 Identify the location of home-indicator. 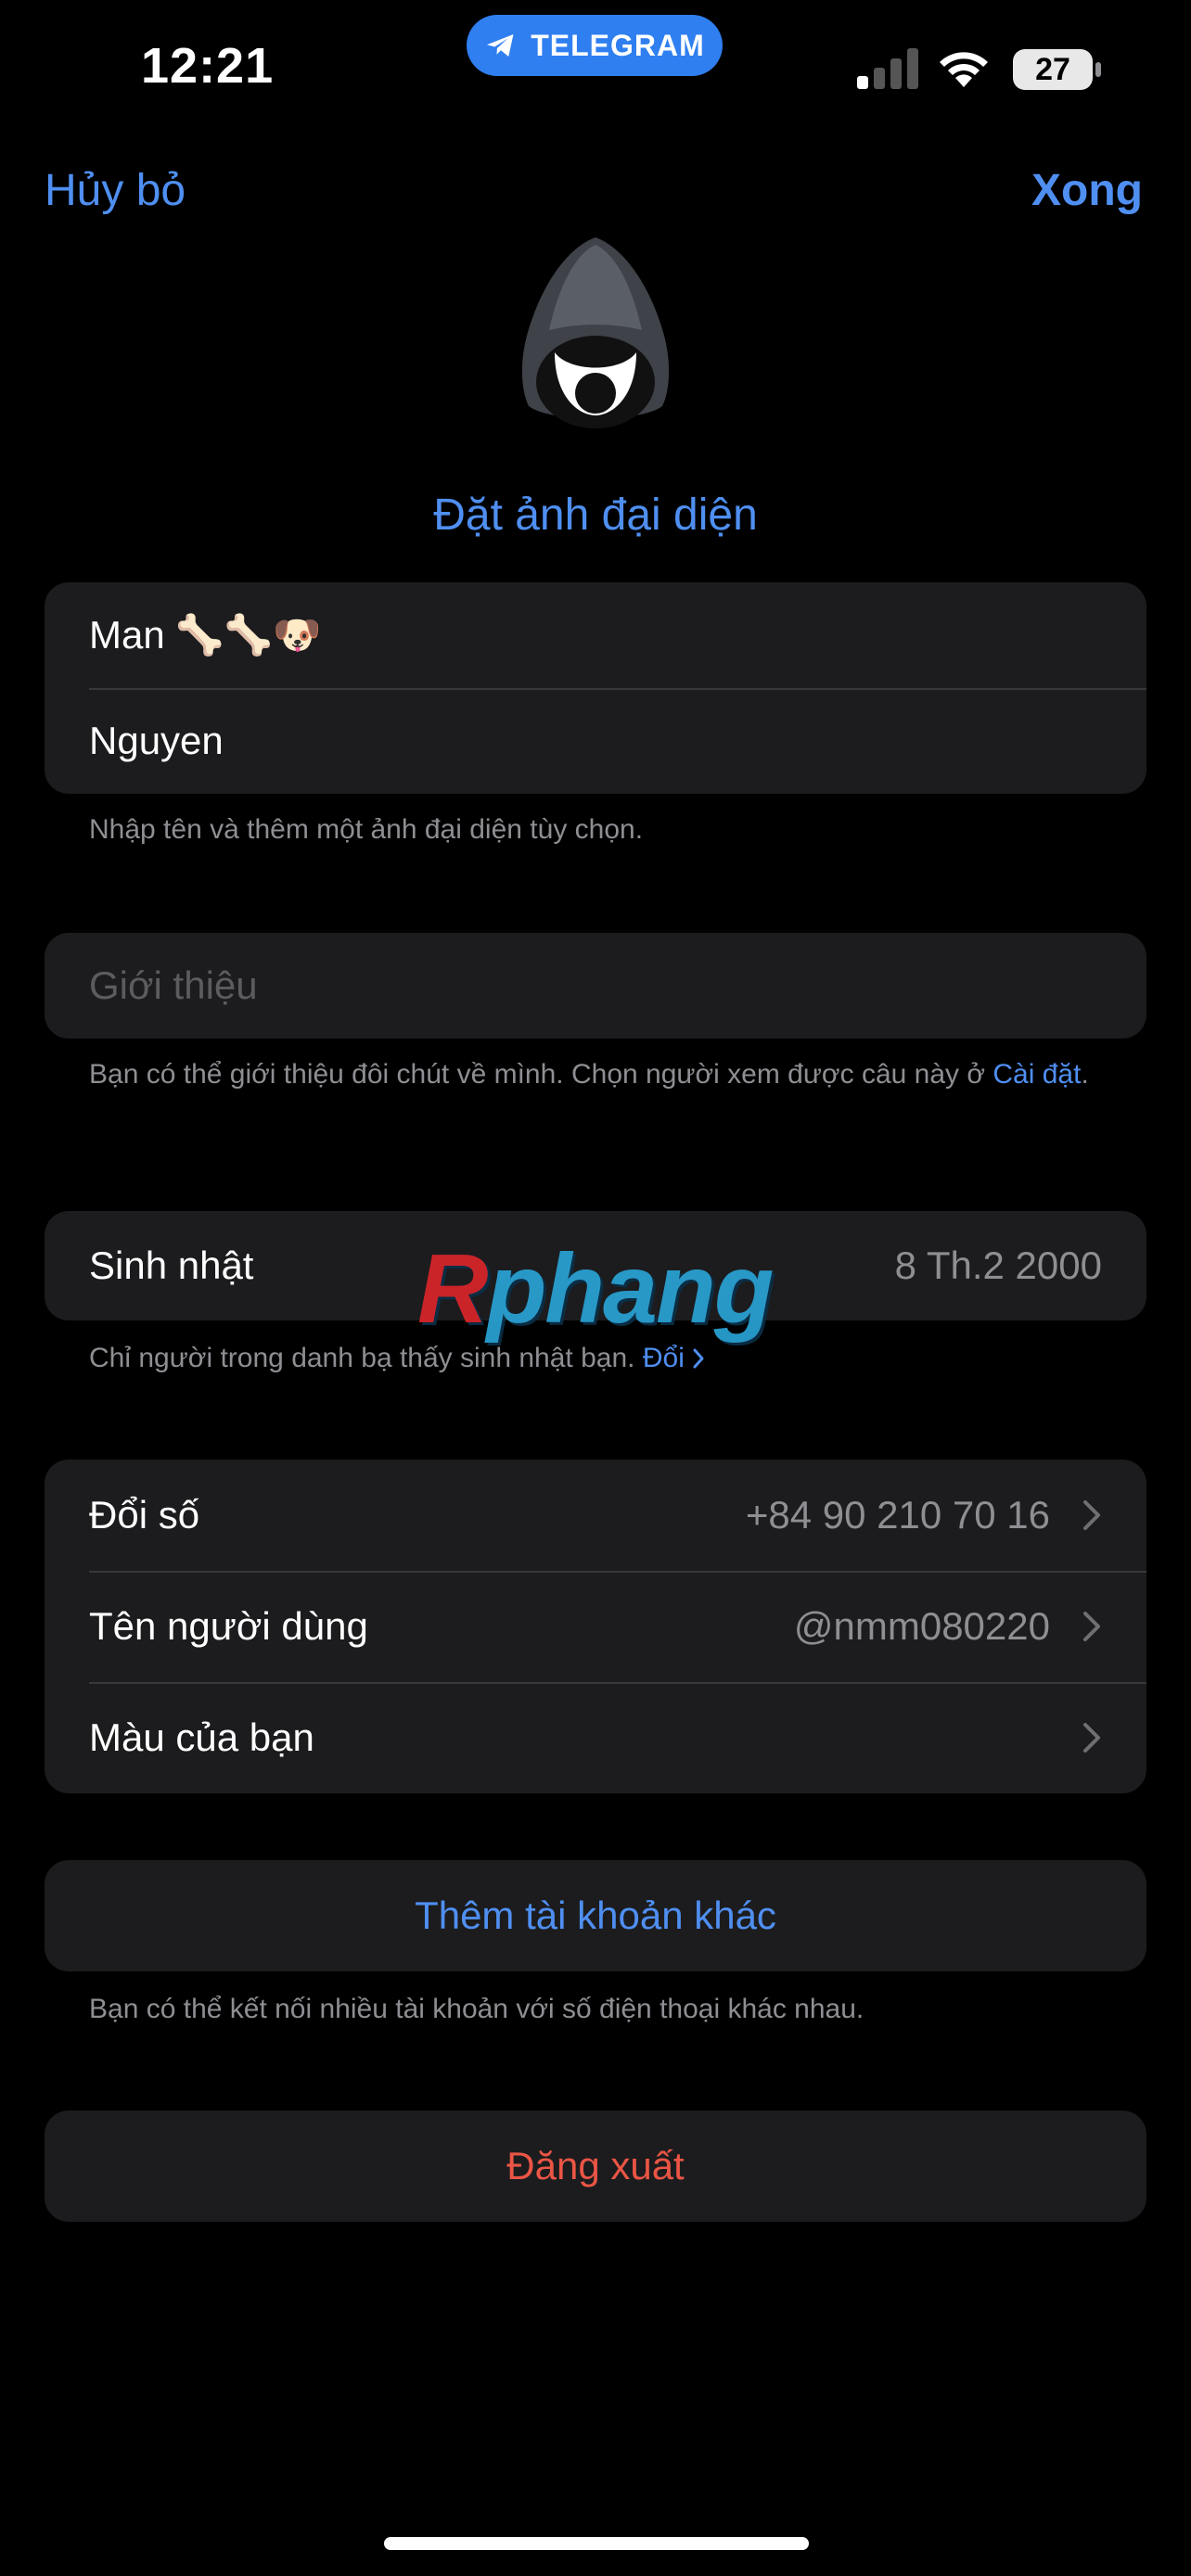
(597, 2543).